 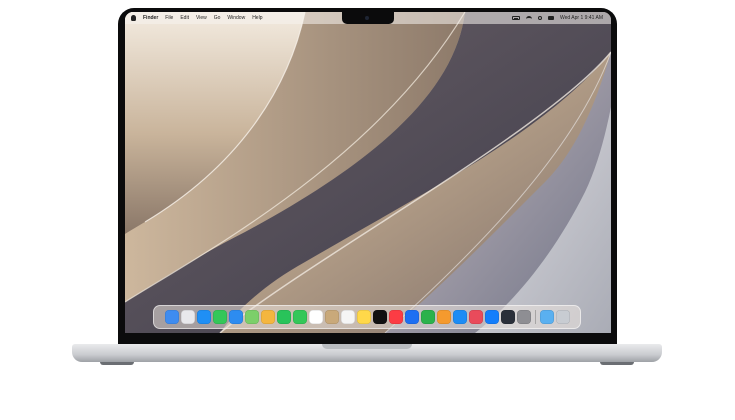 I want to click on lid-opening-notch, so click(x=367, y=346).